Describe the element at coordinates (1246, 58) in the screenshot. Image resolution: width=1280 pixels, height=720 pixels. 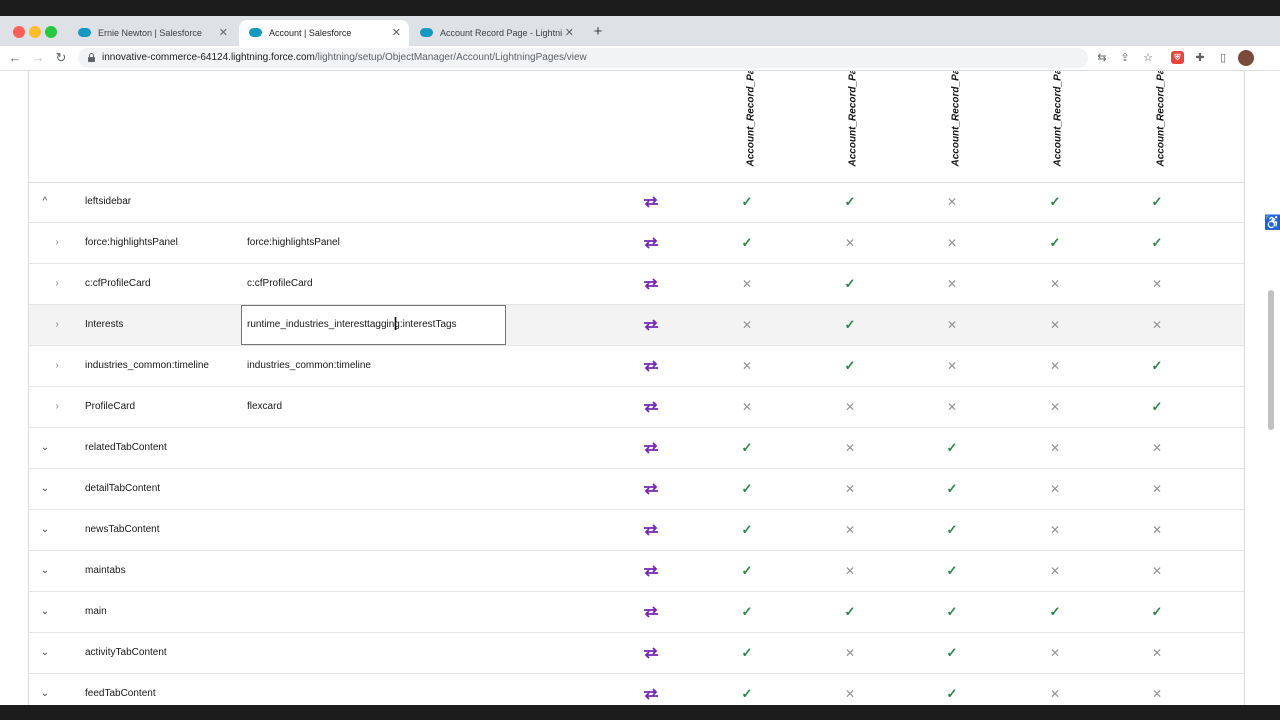
I see `profile-avatar` at that location.